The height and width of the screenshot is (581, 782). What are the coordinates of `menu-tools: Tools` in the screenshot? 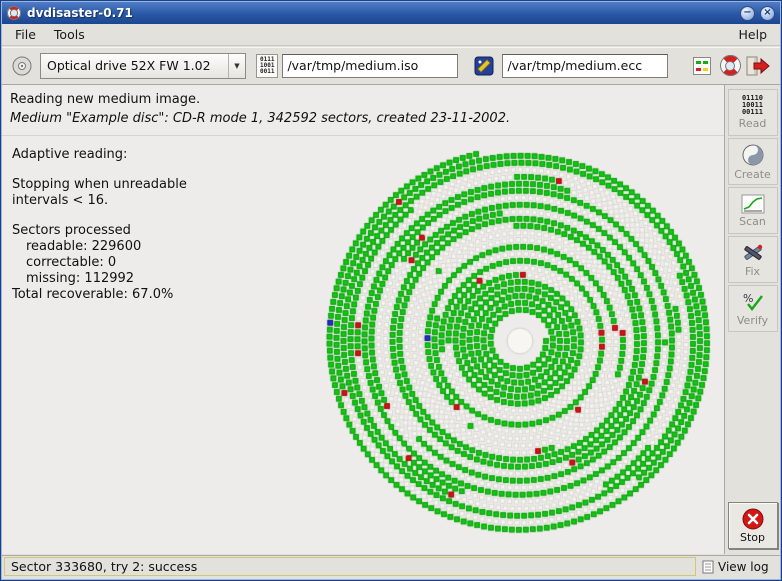 It's located at (69, 34).